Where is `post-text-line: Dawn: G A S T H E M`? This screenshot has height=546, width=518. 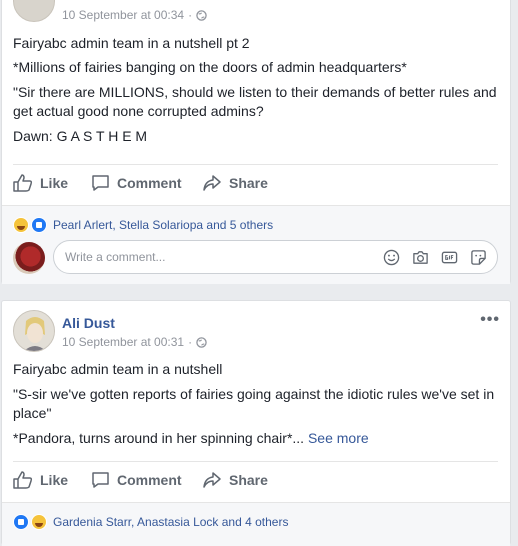
post-text-line: Dawn: G A S T H E M is located at coordinates (80, 136).